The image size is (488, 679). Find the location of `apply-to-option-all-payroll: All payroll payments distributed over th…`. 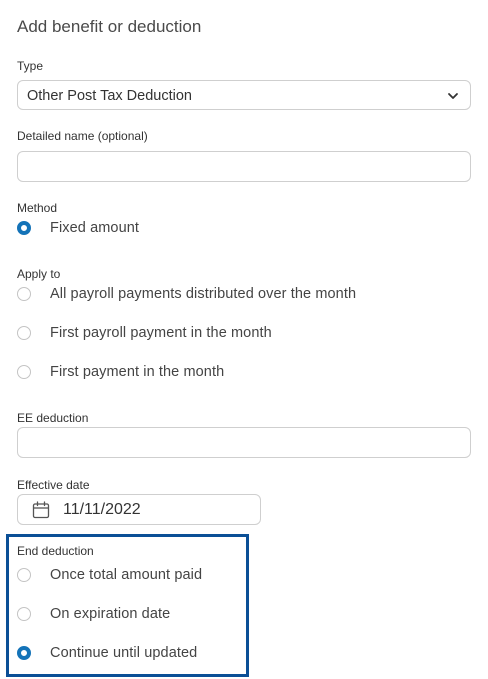

apply-to-option-all-payroll: All payroll payments distributed over th… is located at coordinates (186, 294).